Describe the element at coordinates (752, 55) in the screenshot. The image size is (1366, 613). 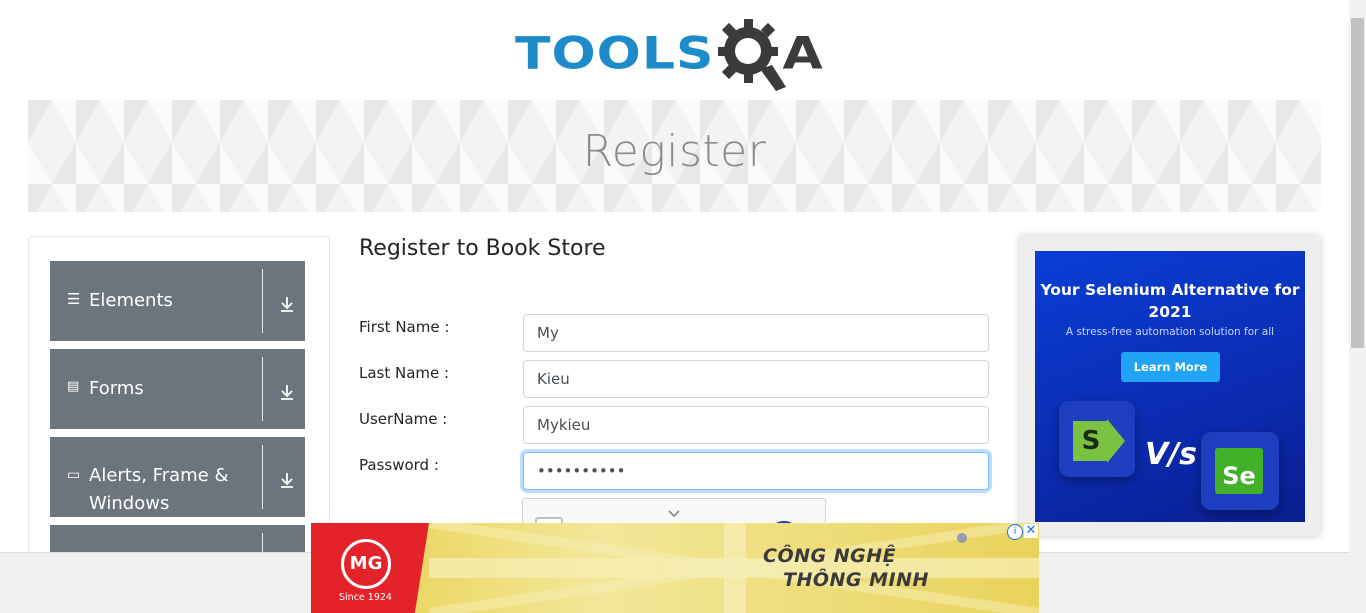
I see `gear-magnifier-icon` at that location.